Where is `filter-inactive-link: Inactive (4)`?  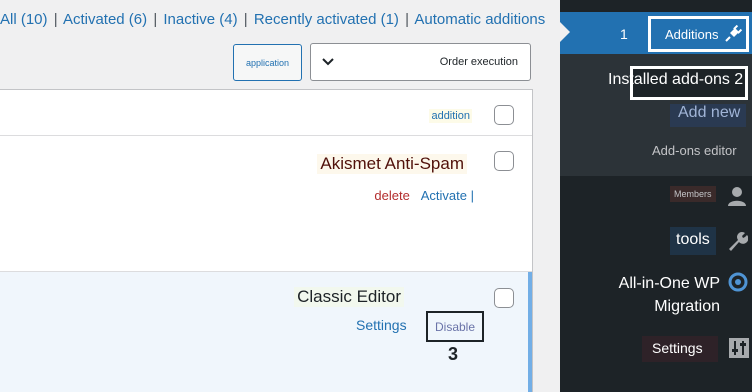
filter-inactive-link: Inactive (4) is located at coordinates (200, 19).